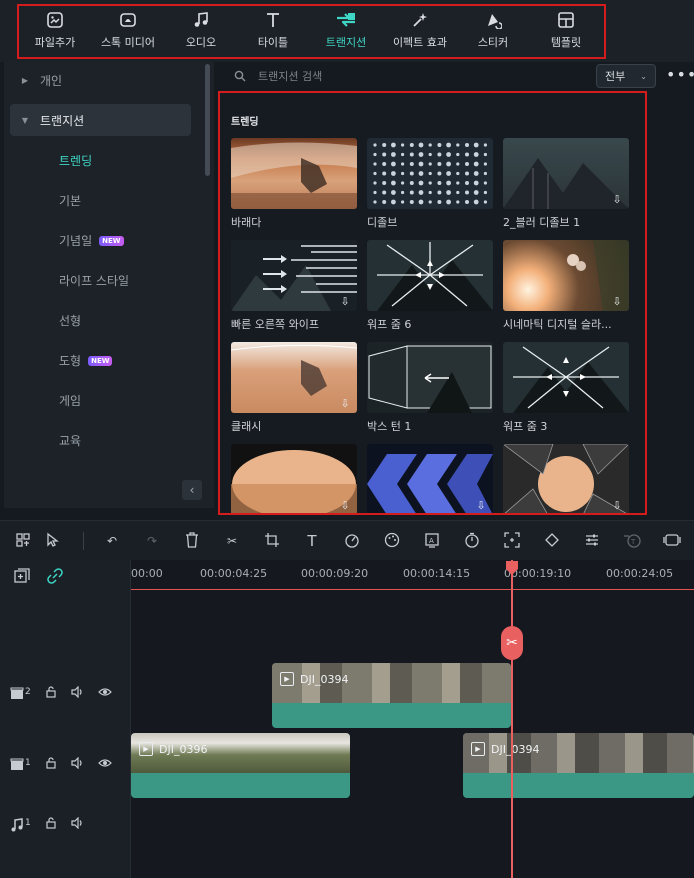 The width and height of the screenshot is (694, 878). I want to click on sidebar-sub-linear: 선형, so click(70, 320).